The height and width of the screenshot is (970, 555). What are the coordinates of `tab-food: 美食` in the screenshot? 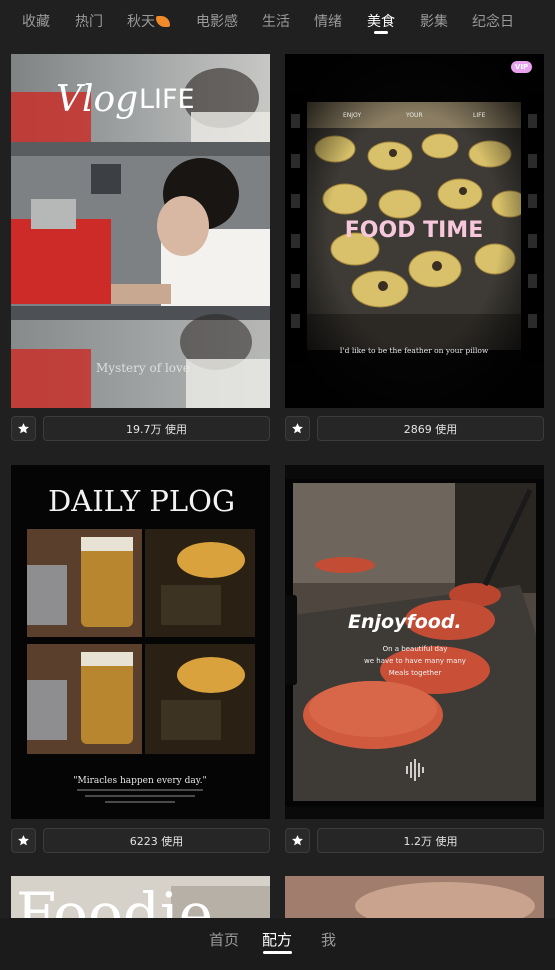 It's located at (381, 21).